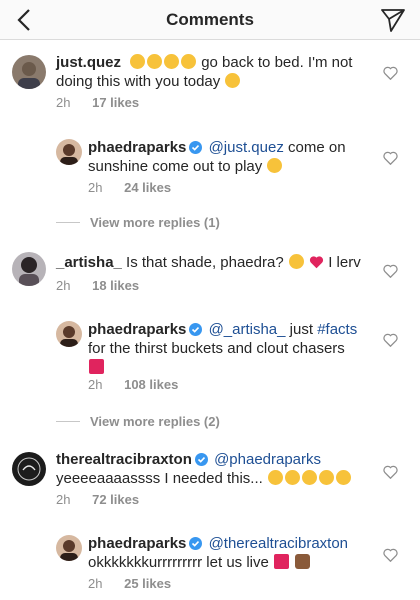  Describe the element at coordinates (247, 329) in the screenshot. I see `mention-link: @_artisha_` at that location.